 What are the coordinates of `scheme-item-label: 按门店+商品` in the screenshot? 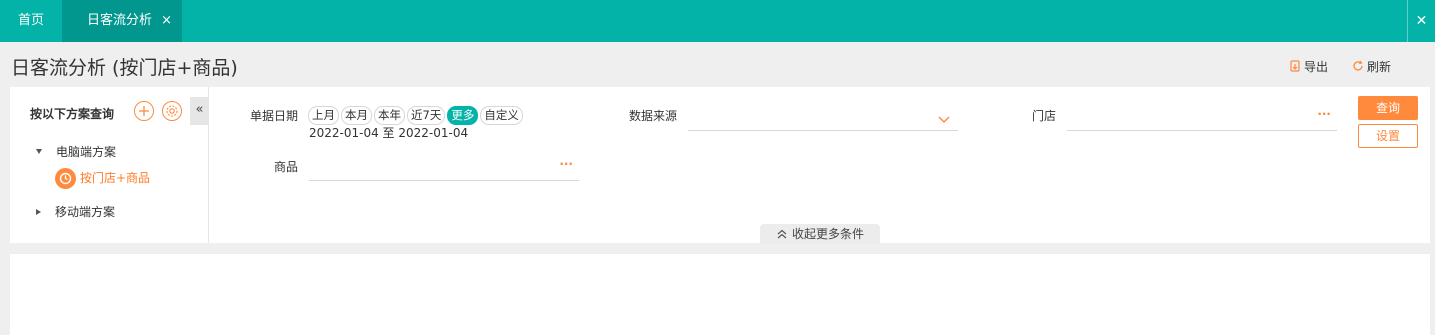 It's located at (115, 178).